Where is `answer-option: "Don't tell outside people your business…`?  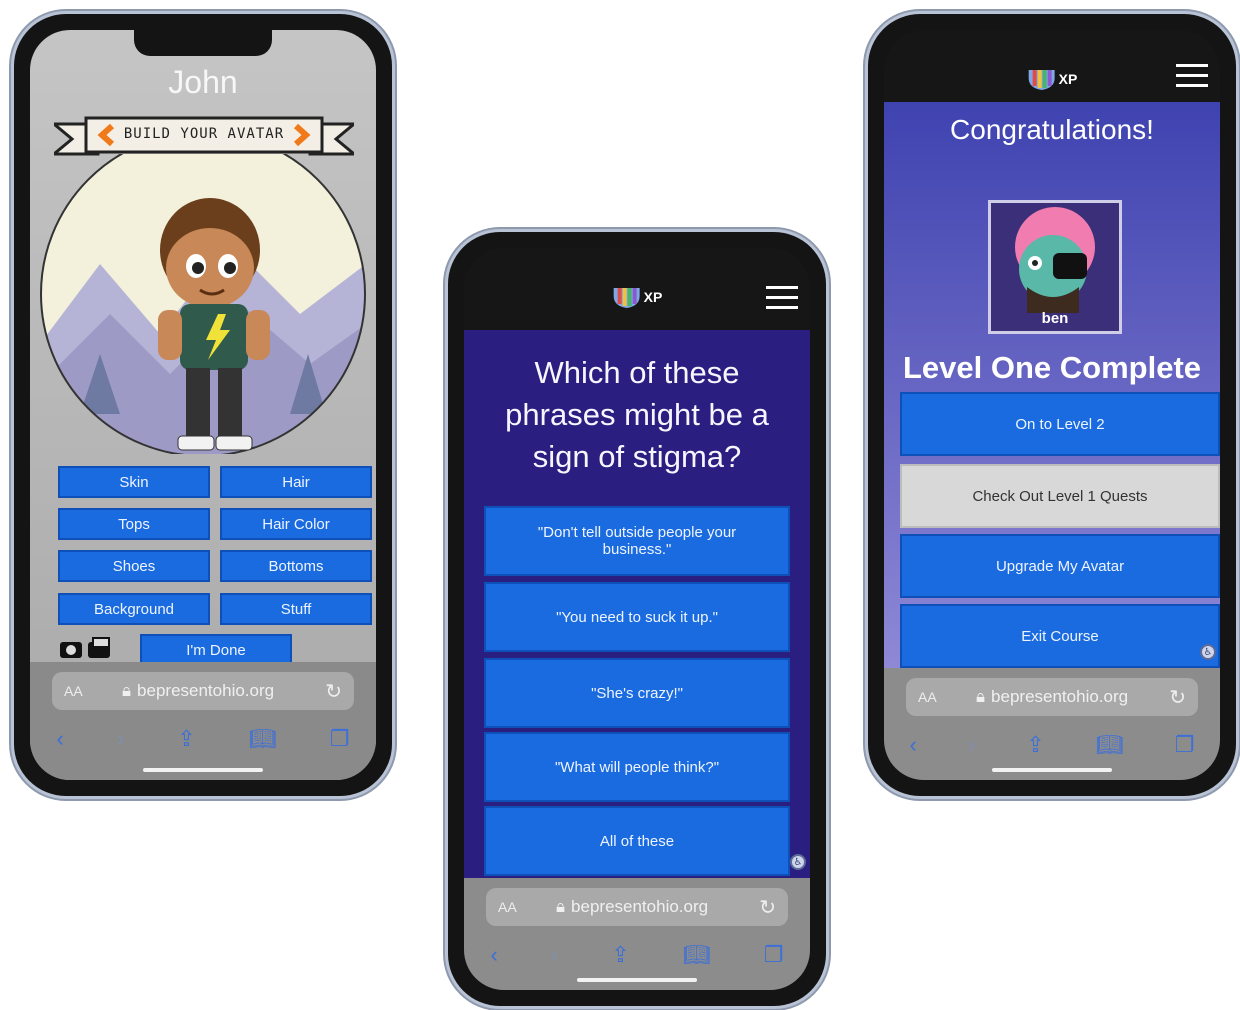 answer-option: "Don't tell outside people your business… is located at coordinates (637, 541).